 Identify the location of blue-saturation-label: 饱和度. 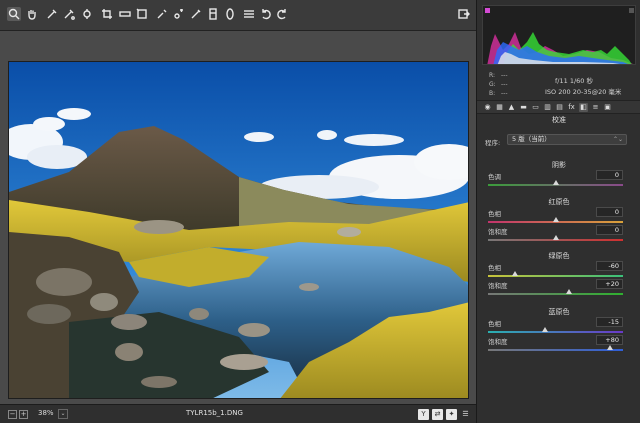
(498, 342).